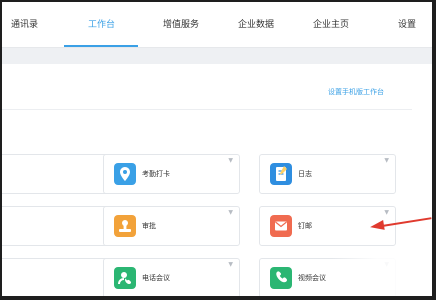 This screenshot has width=436, height=300. I want to click on nav-tab-enterprise-data: 企业数据, so click(256, 25).